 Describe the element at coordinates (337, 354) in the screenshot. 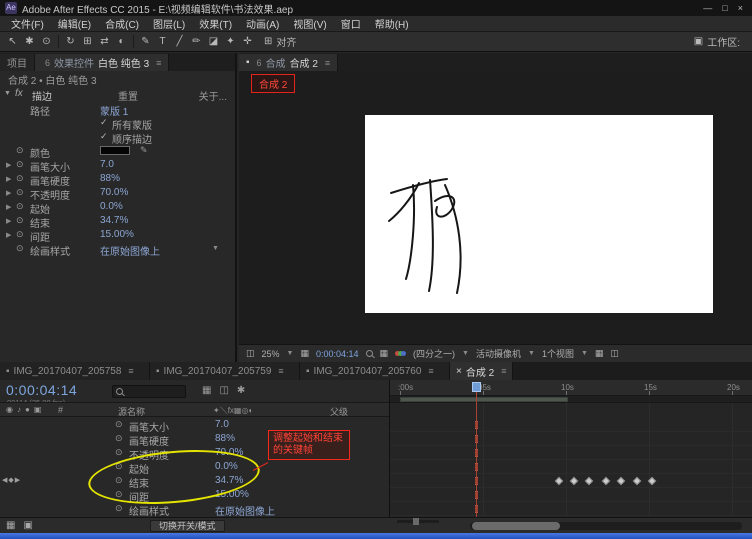

I see `comp-timecode: 0:00:04:14` at that location.